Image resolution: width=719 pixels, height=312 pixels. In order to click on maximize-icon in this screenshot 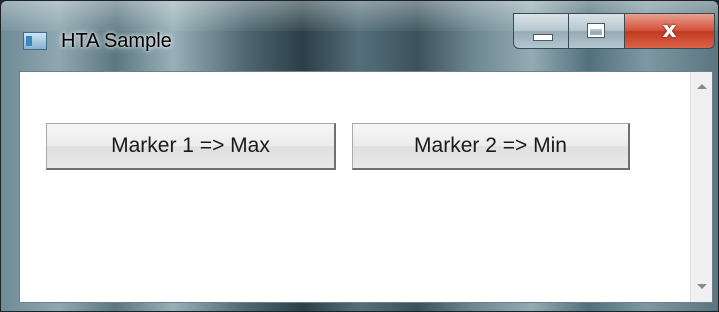, I will do `click(596, 30)`.